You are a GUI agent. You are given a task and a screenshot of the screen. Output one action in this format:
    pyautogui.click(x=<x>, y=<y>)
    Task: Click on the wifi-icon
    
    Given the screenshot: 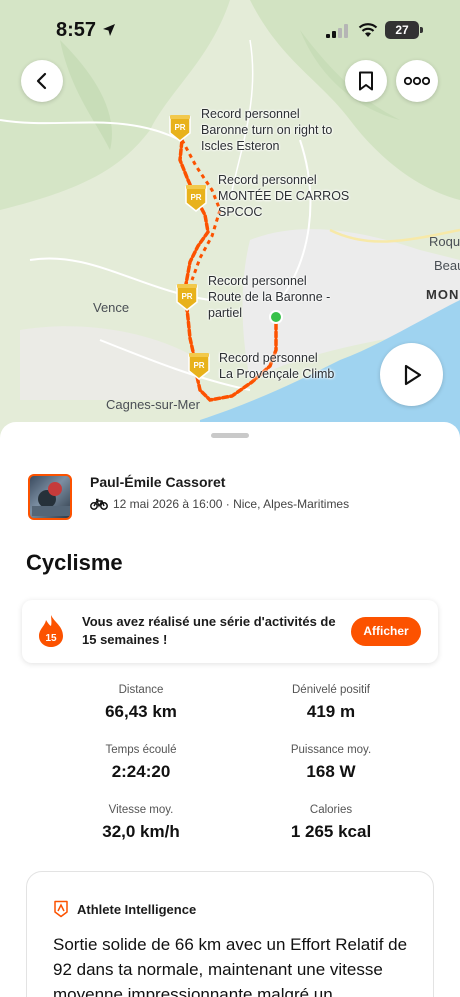 What is the action you would take?
    pyautogui.click(x=368, y=30)
    